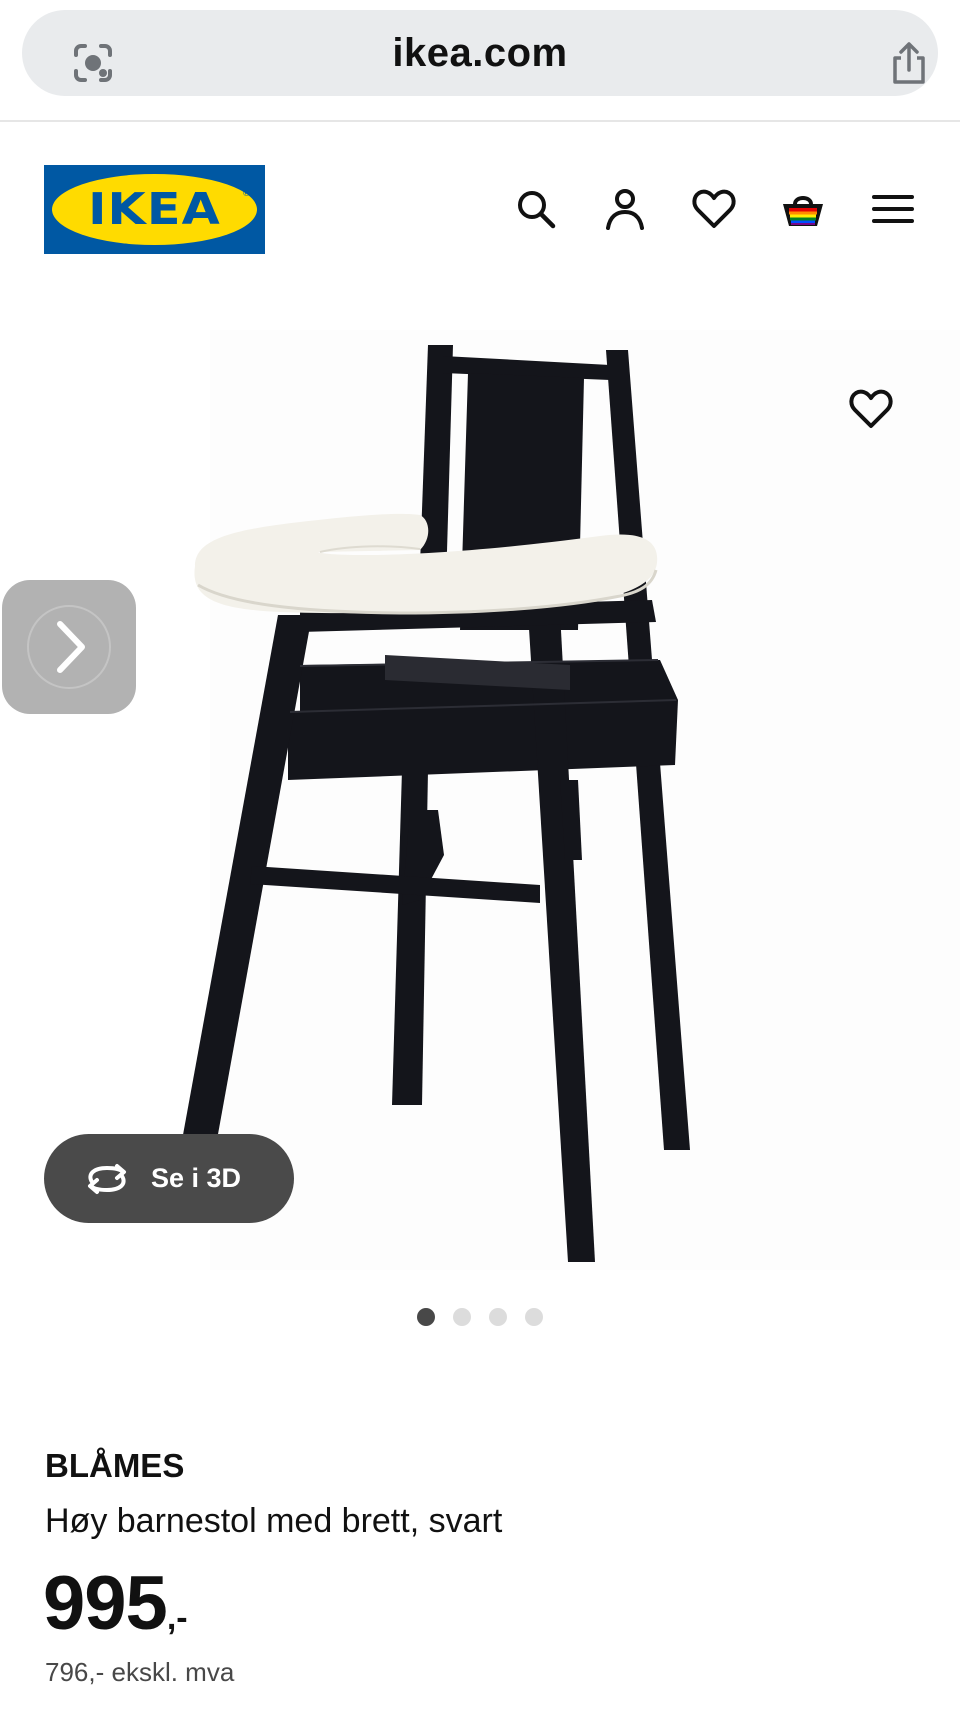  I want to click on url-text: ikea.com, so click(480, 53).